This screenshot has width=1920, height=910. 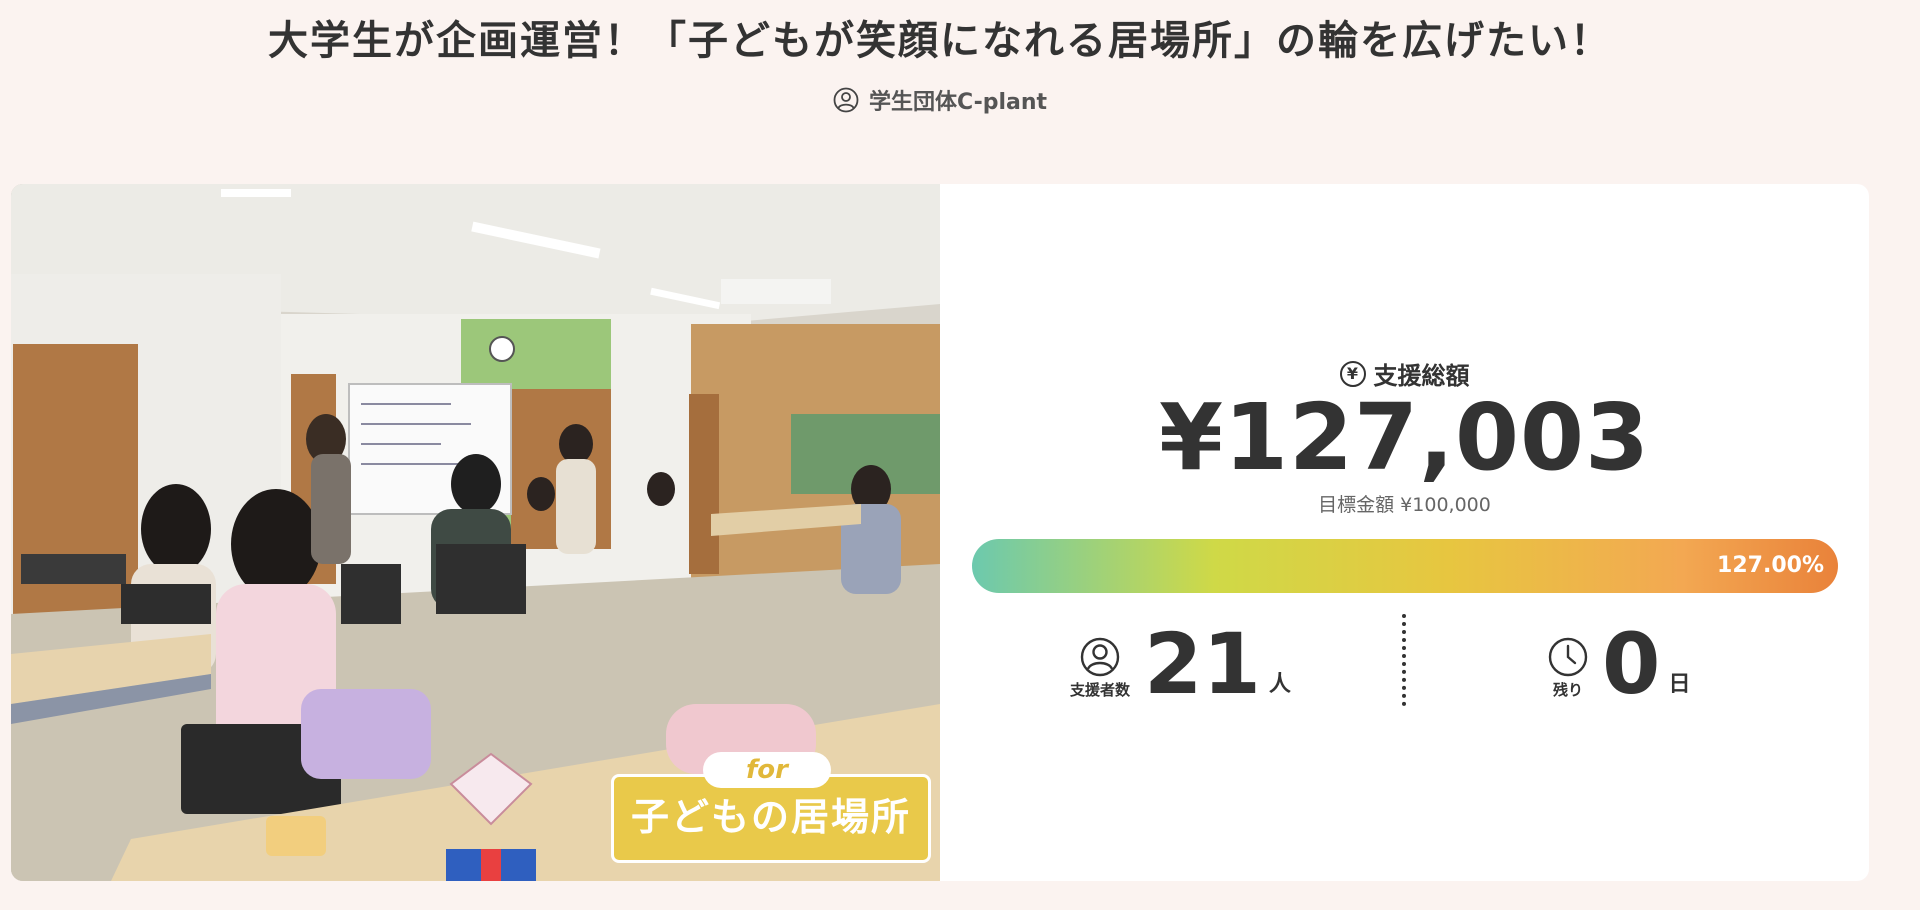 What do you see at coordinates (1279, 684) in the screenshot?
I see `supporters-unit: 人` at bounding box center [1279, 684].